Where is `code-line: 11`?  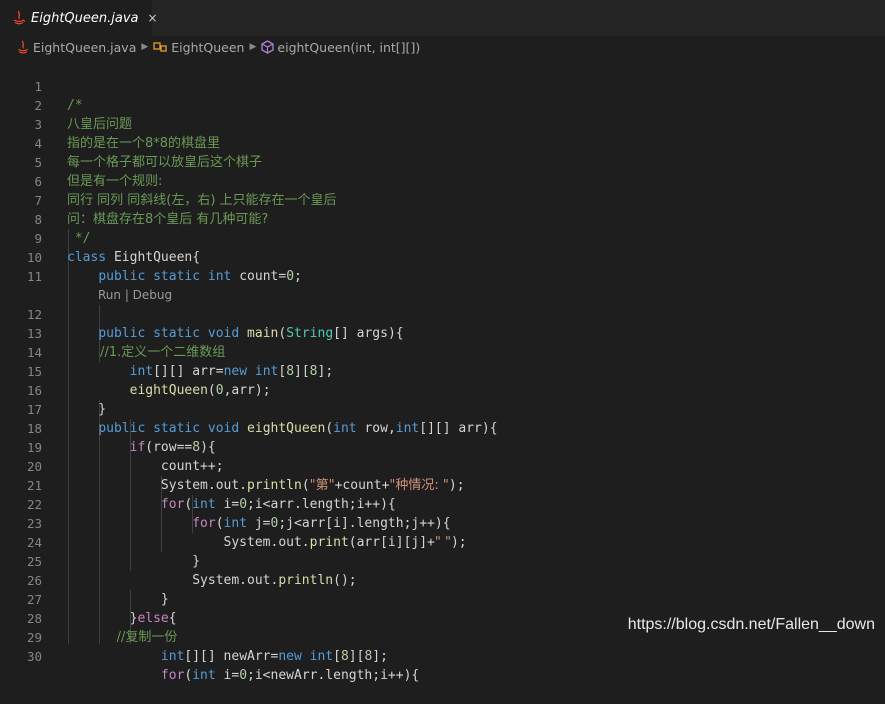
code-line: 11 is located at coordinates (442, 266).